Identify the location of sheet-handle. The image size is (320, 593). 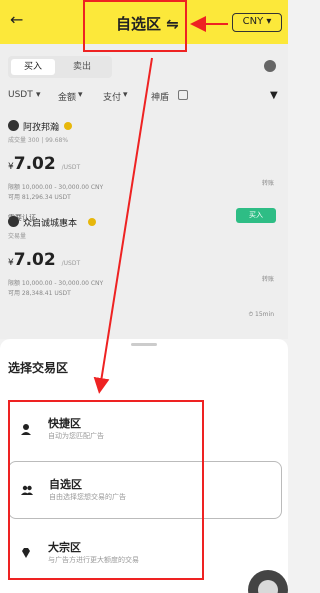
(144, 344).